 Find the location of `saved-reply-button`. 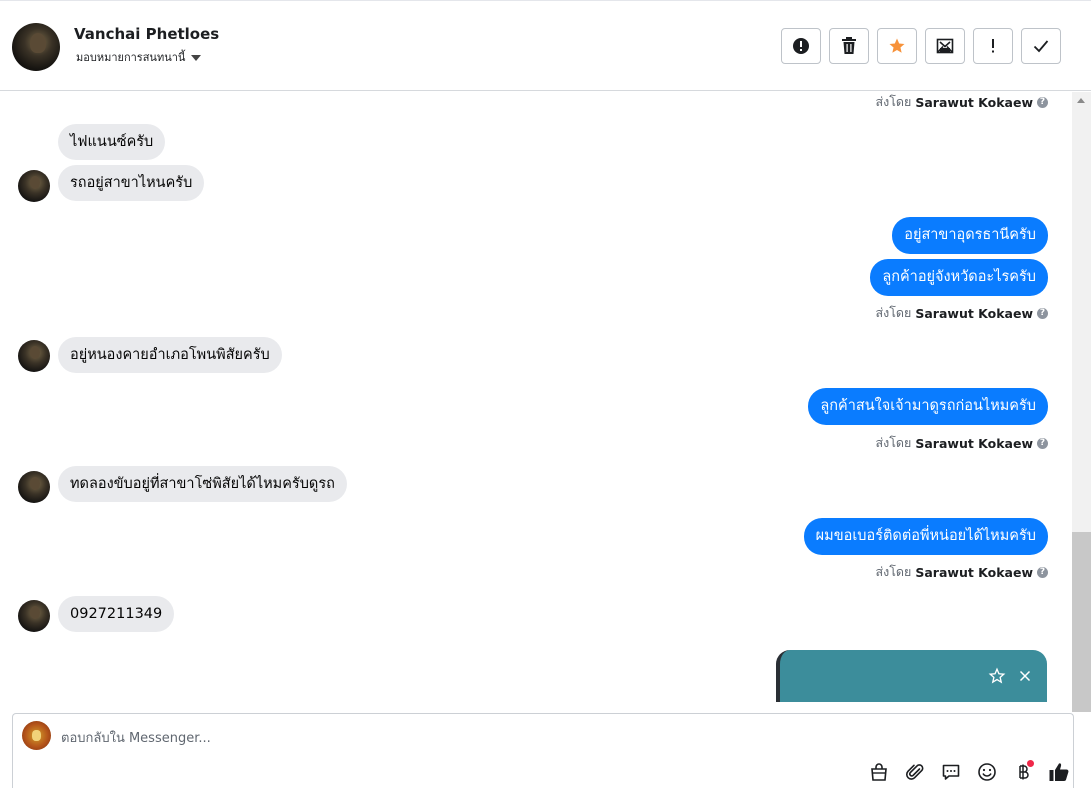

saved-reply-button is located at coordinates (951, 772).